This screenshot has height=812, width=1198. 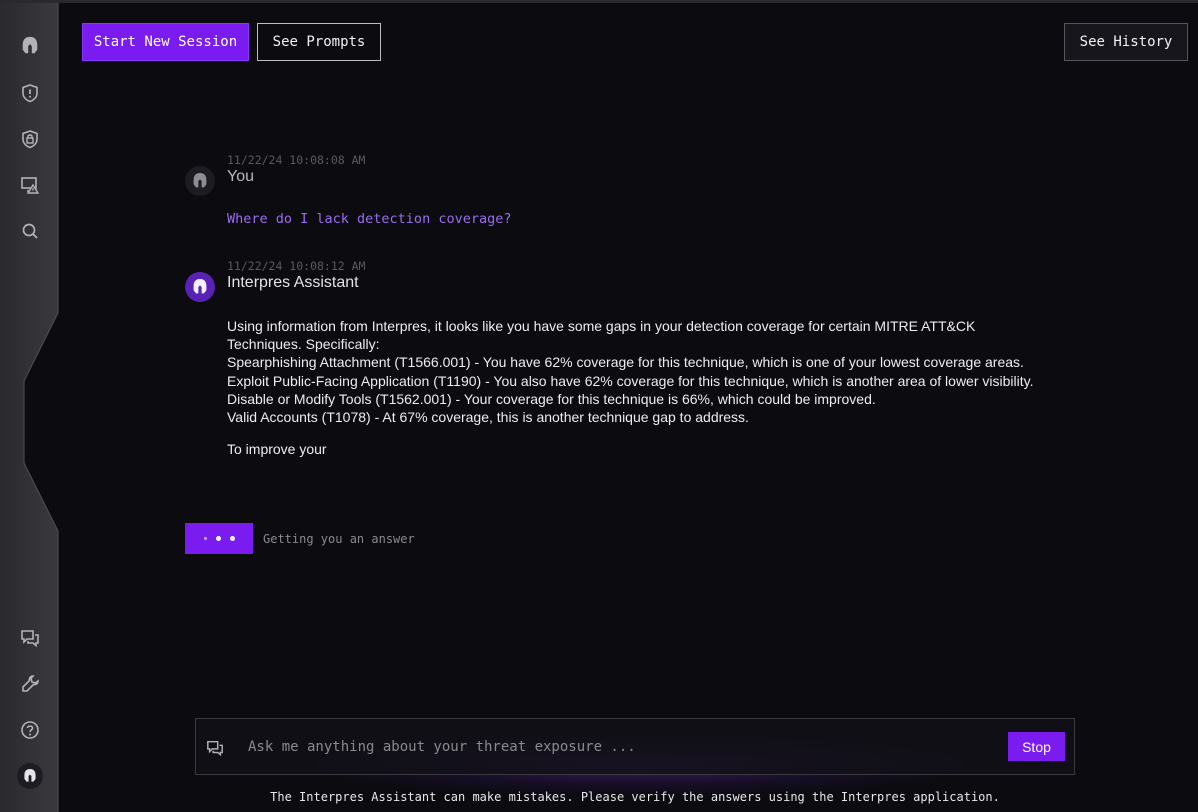 I want to click on user-avatar, so click(x=200, y=181).